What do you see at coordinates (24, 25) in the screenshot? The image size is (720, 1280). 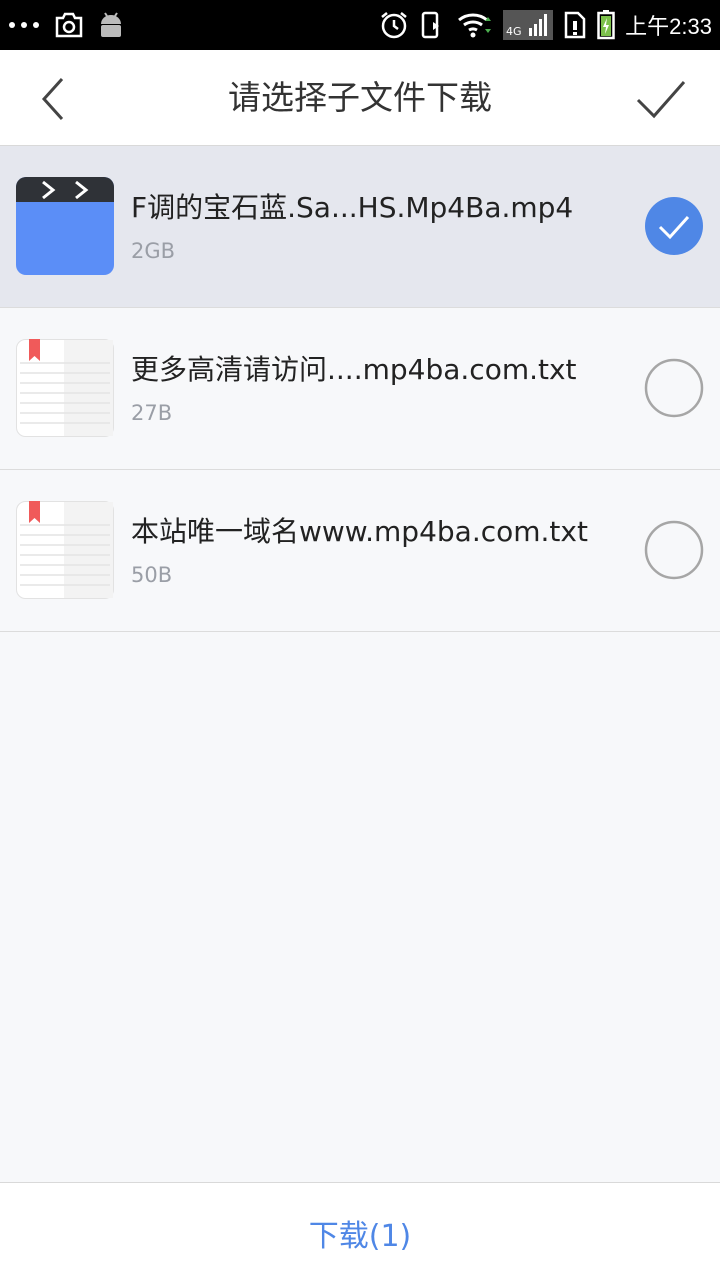 I see `more-dots-icon` at bounding box center [24, 25].